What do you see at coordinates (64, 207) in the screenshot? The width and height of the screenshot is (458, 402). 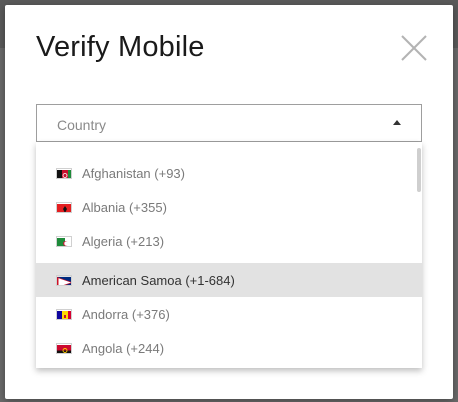 I see `flag-al-icon` at bounding box center [64, 207].